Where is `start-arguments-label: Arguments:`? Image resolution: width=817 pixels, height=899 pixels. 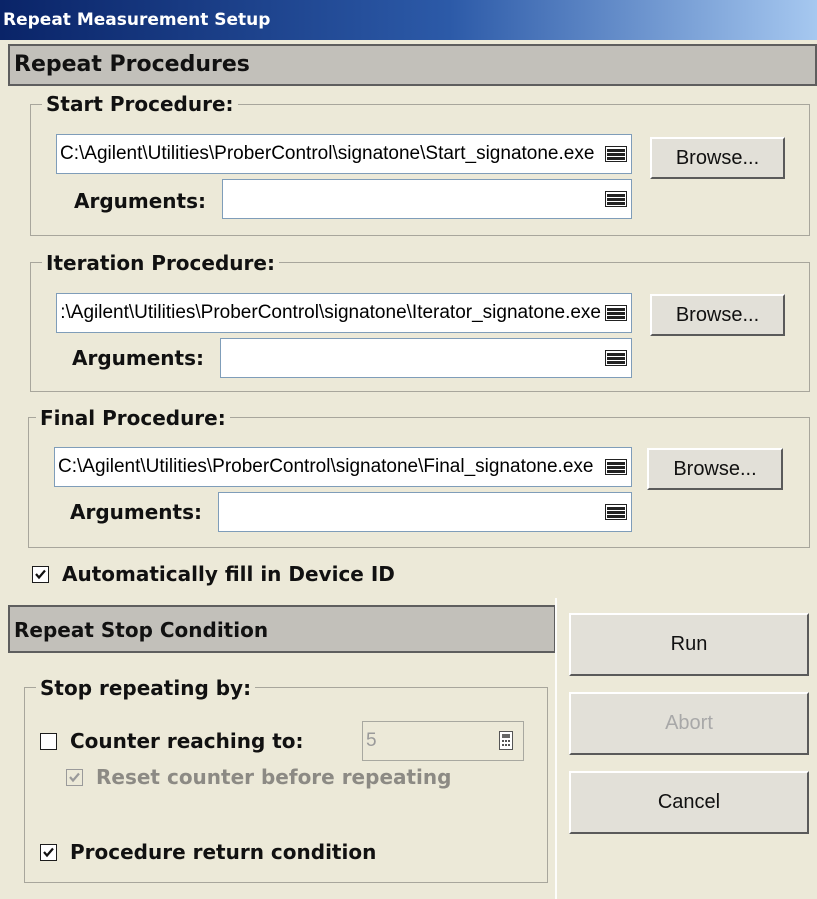 start-arguments-label: Arguments: is located at coordinates (140, 201).